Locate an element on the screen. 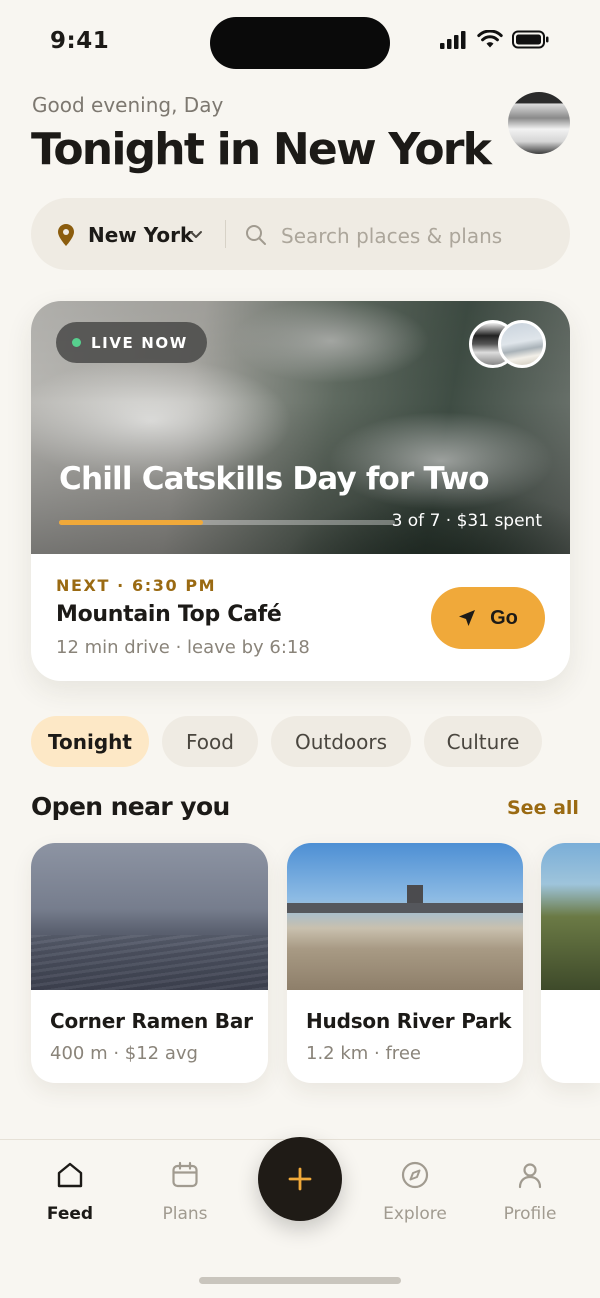  avatar is located at coordinates (539, 123).